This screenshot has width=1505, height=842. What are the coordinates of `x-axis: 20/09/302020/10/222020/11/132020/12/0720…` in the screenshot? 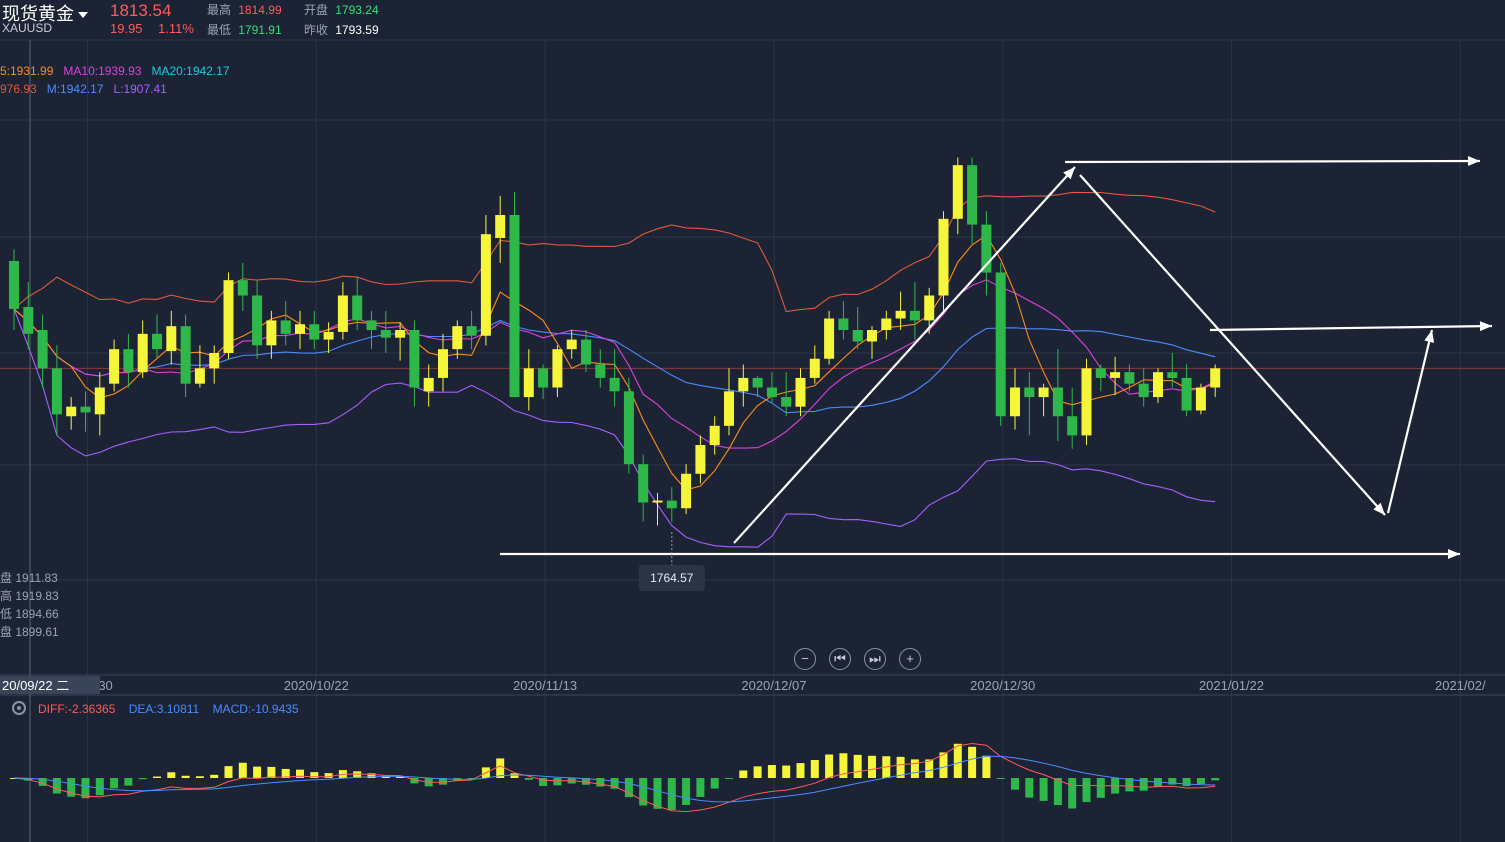 It's located at (743, 685).